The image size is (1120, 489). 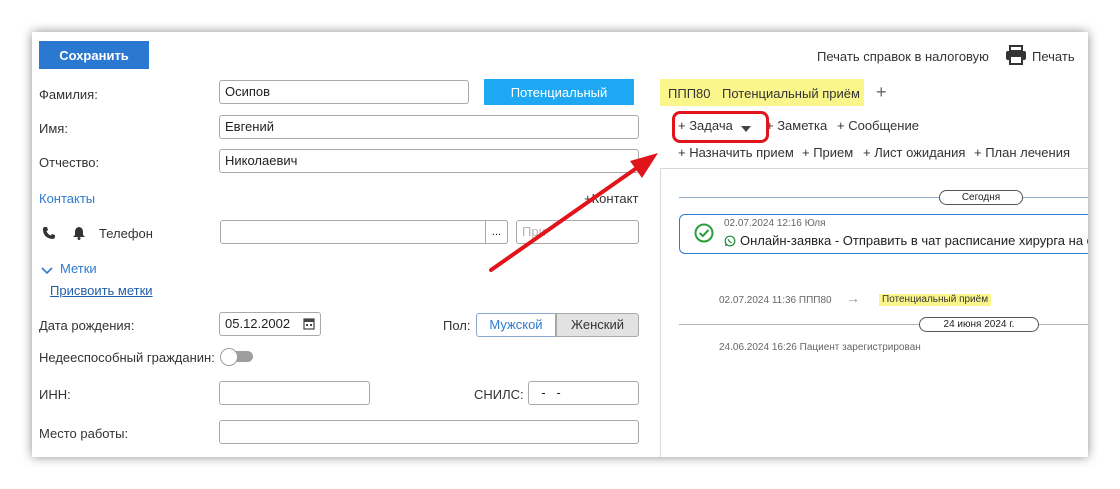 What do you see at coordinates (573, 212) in the screenshot?
I see `annotation-arrow` at bounding box center [573, 212].